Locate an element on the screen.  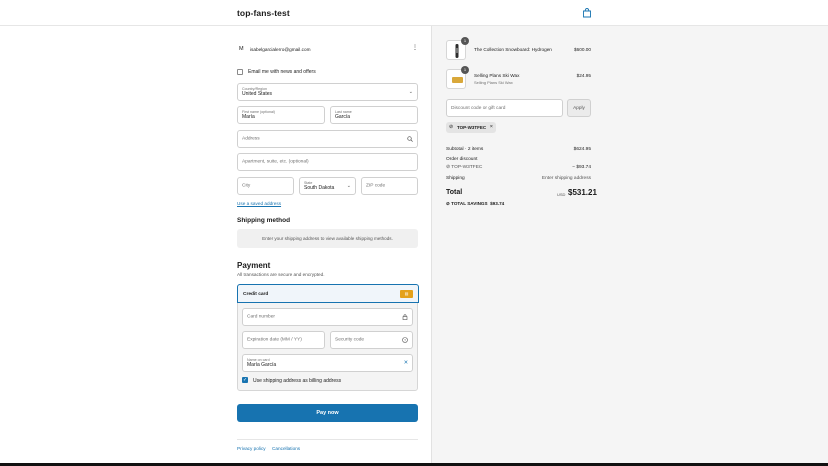
remove-discount-icon: × is located at coordinates (491, 127).